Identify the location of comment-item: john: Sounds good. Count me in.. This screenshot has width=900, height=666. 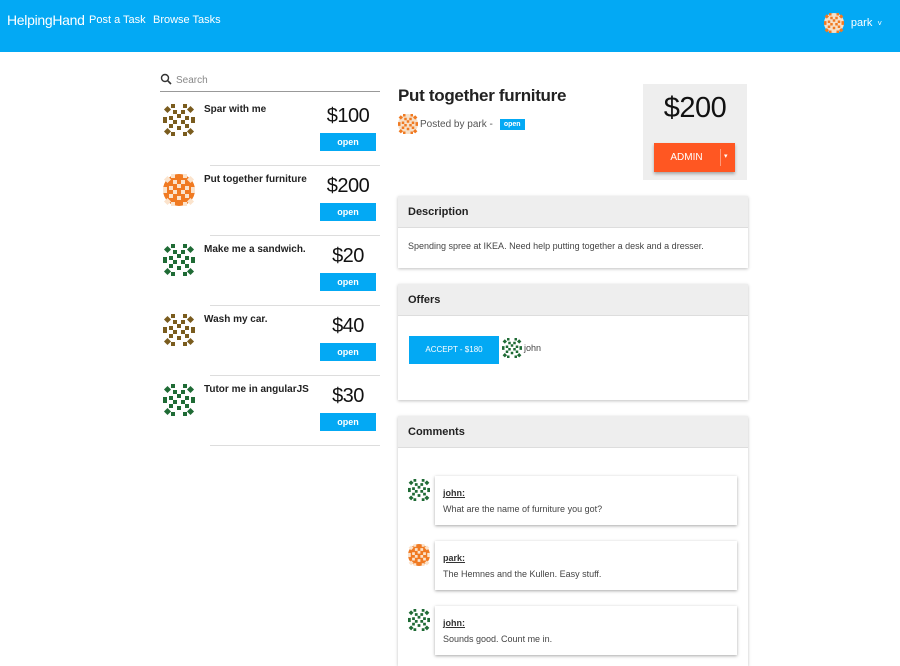
(573, 631).